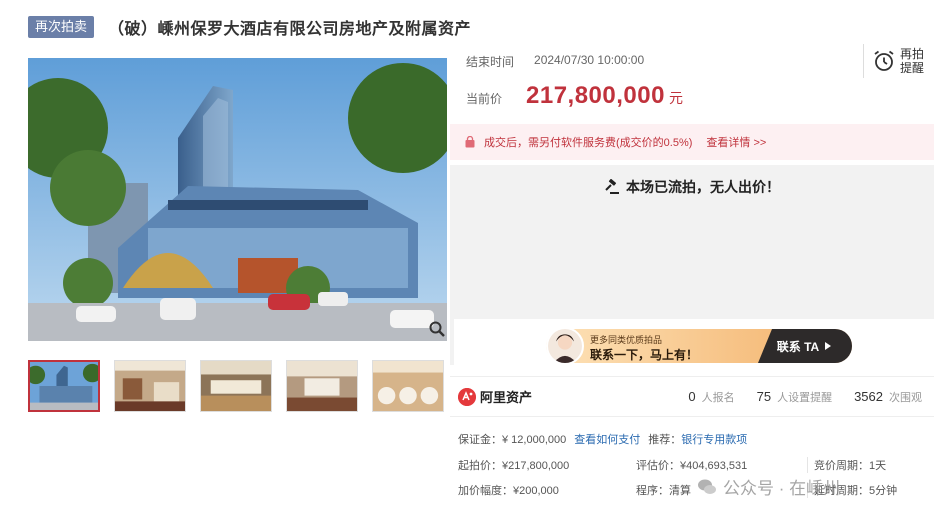  I want to click on service-fee-notice: 成交后，需另付软件服务费(成交价的0.5%) 查看详情 >>, so click(692, 142).